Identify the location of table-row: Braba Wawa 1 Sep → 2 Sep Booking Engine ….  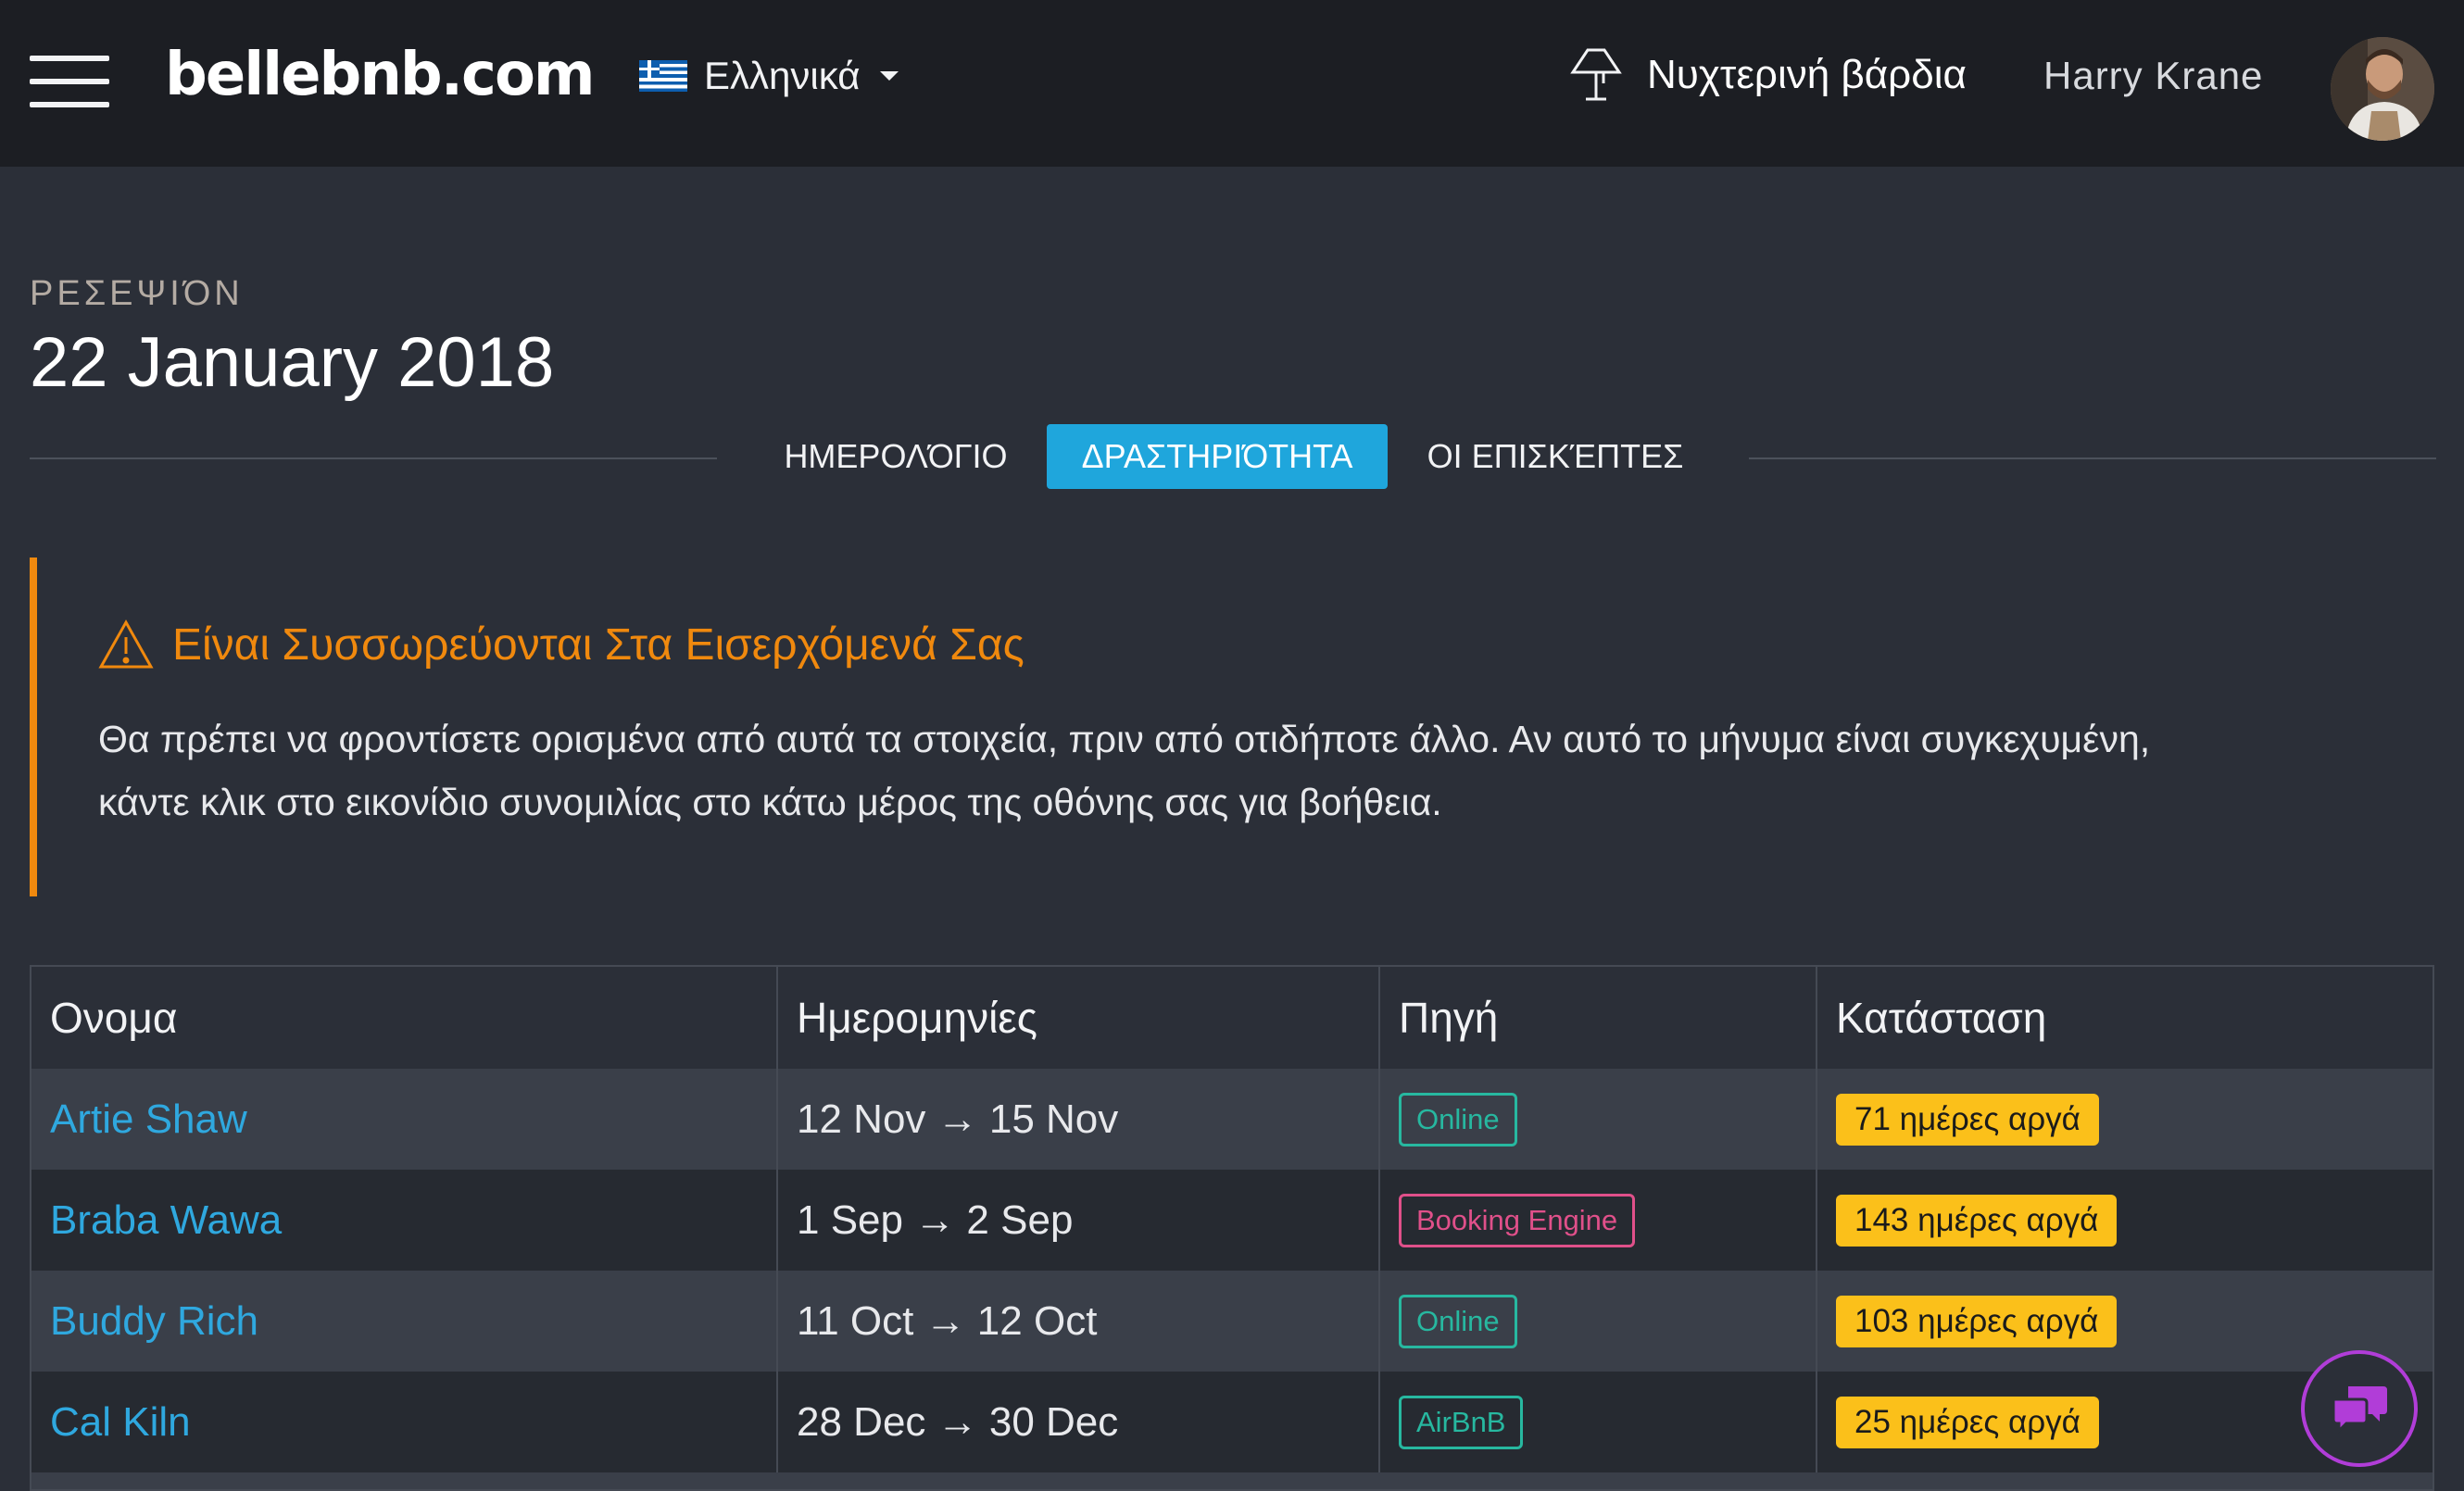
(1232, 1220).